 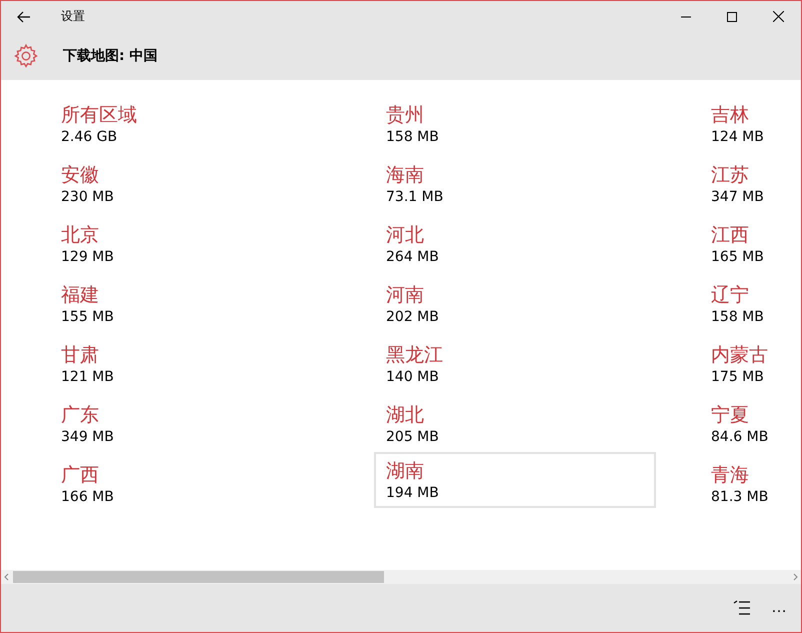 What do you see at coordinates (686, 17) in the screenshot?
I see `minimize-icon` at bounding box center [686, 17].